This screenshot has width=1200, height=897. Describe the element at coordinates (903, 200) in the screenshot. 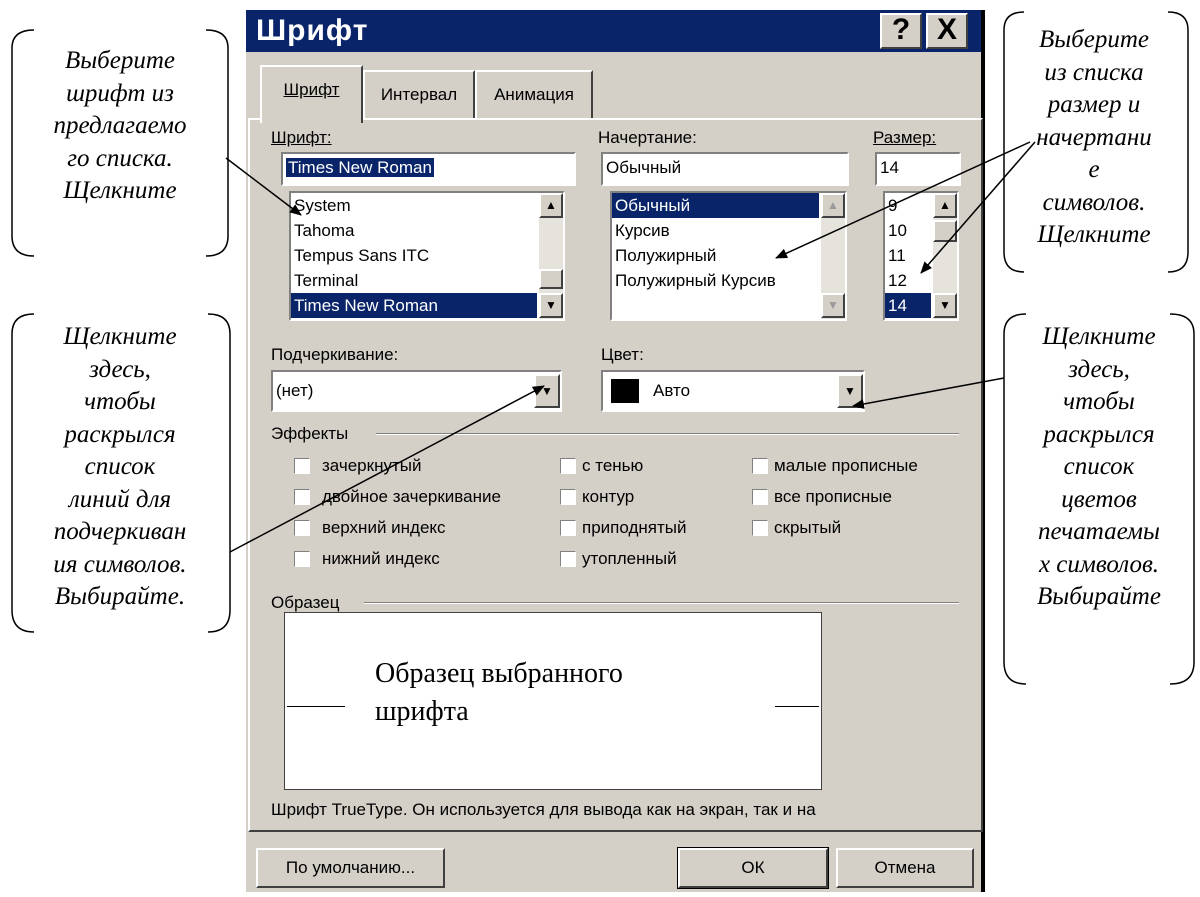

I see `arrow-to-style-list` at that location.